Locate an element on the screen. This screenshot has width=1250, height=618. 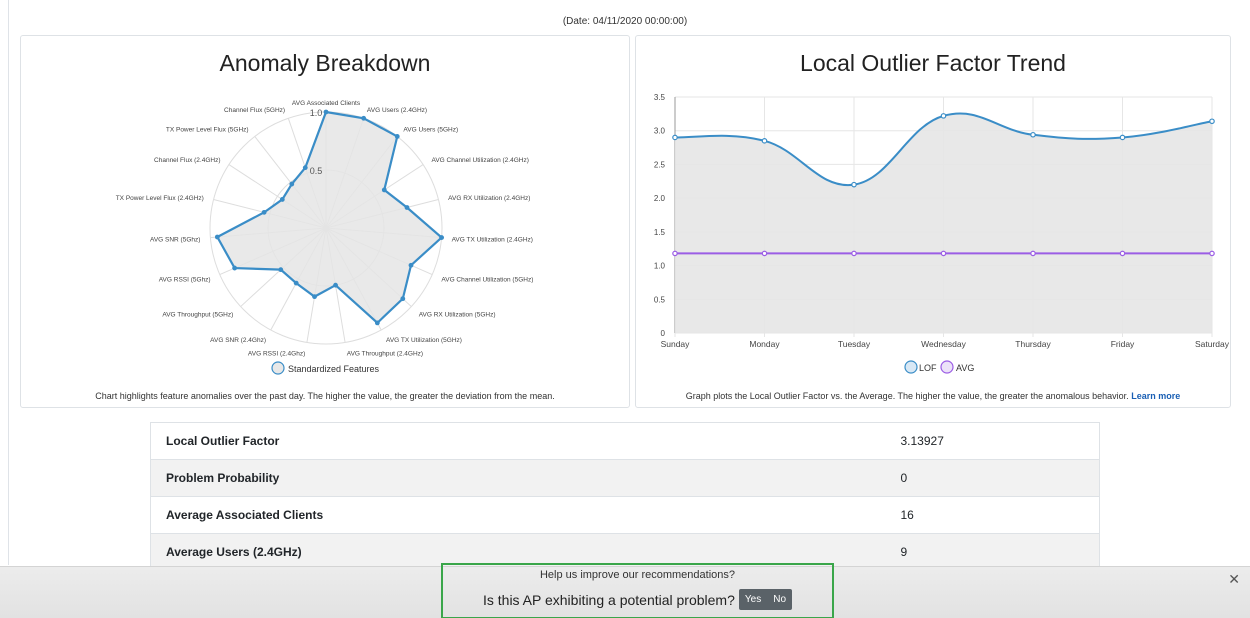
metric-label: Average Associated Clients is located at coordinates (518, 515).